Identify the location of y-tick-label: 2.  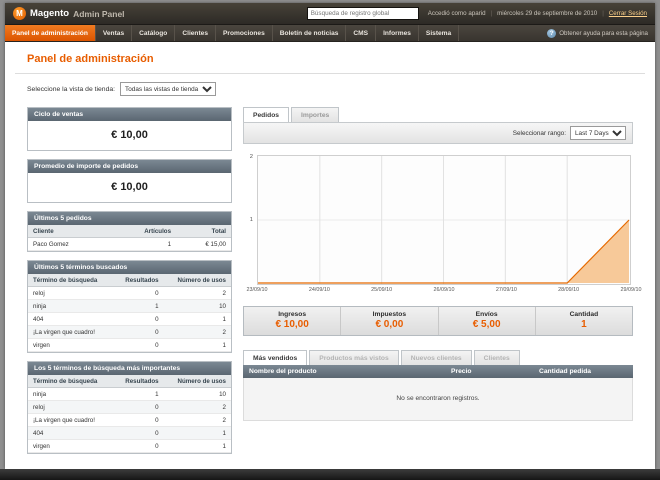
(251, 157).